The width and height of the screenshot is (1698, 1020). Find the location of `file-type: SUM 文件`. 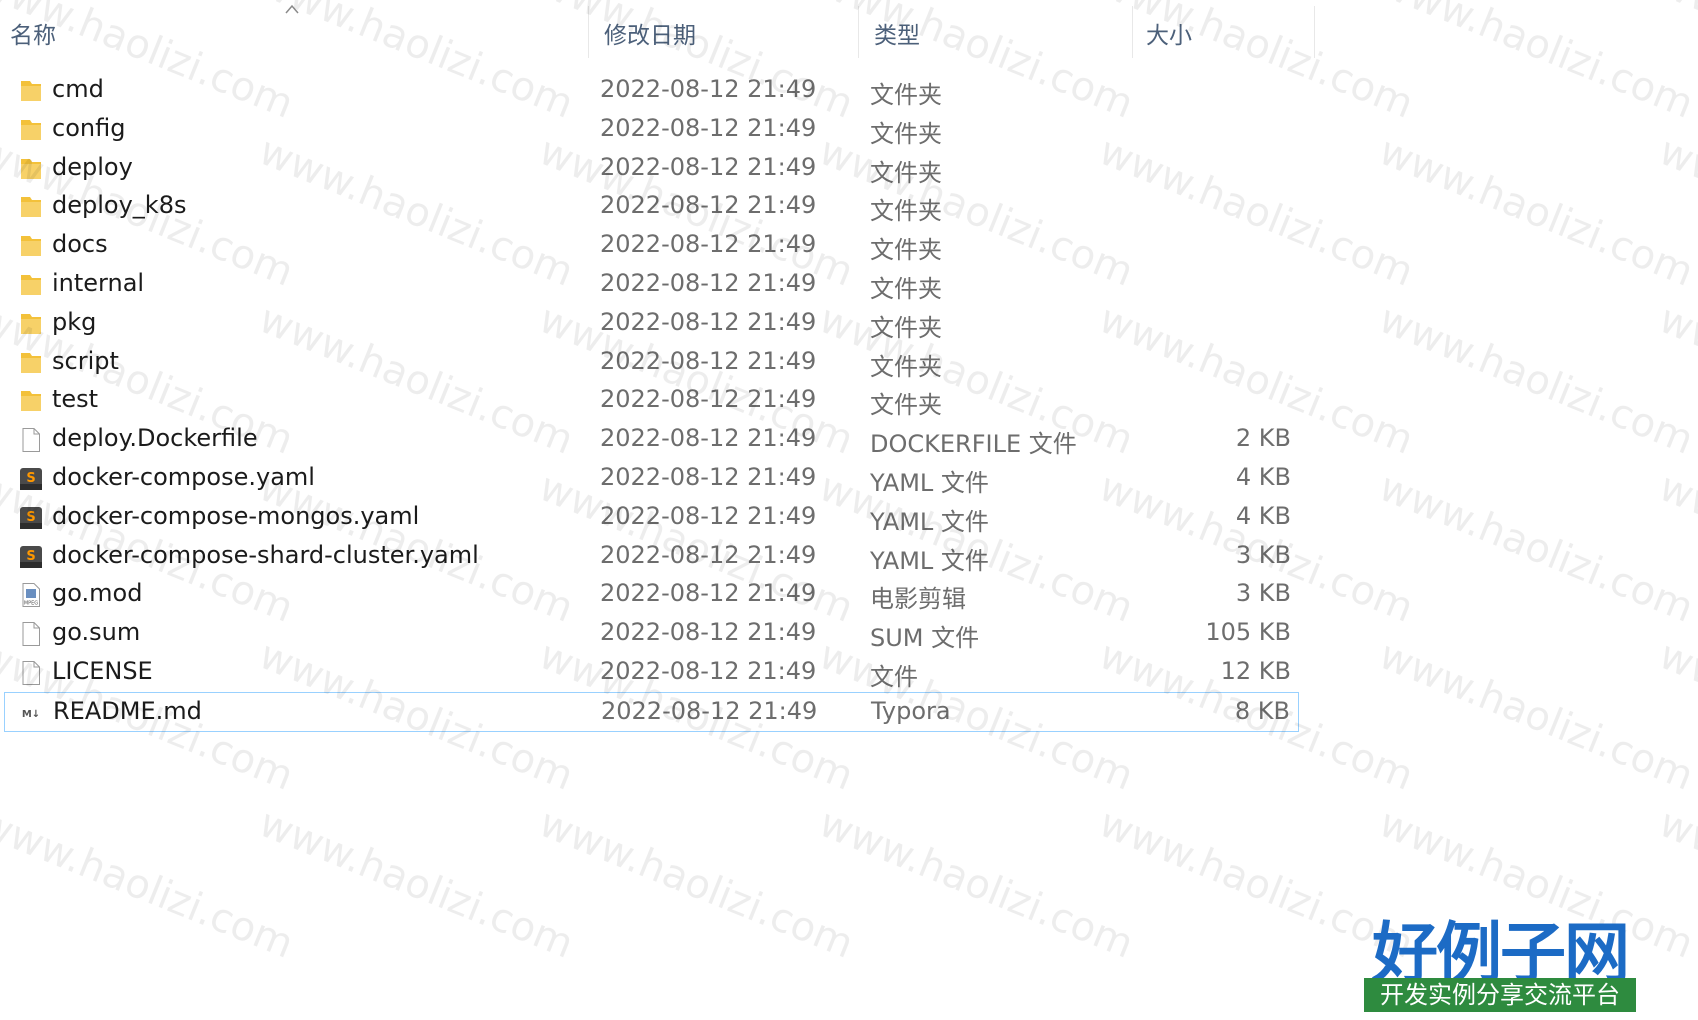

file-type: SUM 文件 is located at coordinates (925, 638).